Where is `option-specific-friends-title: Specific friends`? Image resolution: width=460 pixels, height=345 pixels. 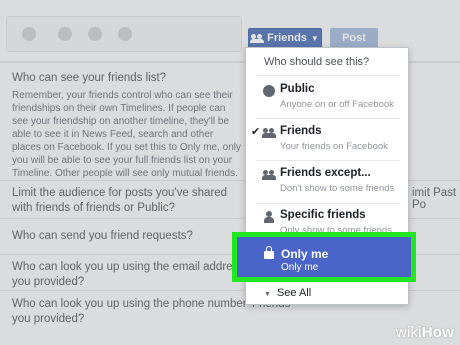
option-specific-friends-title: Specific friends is located at coordinates (323, 215).